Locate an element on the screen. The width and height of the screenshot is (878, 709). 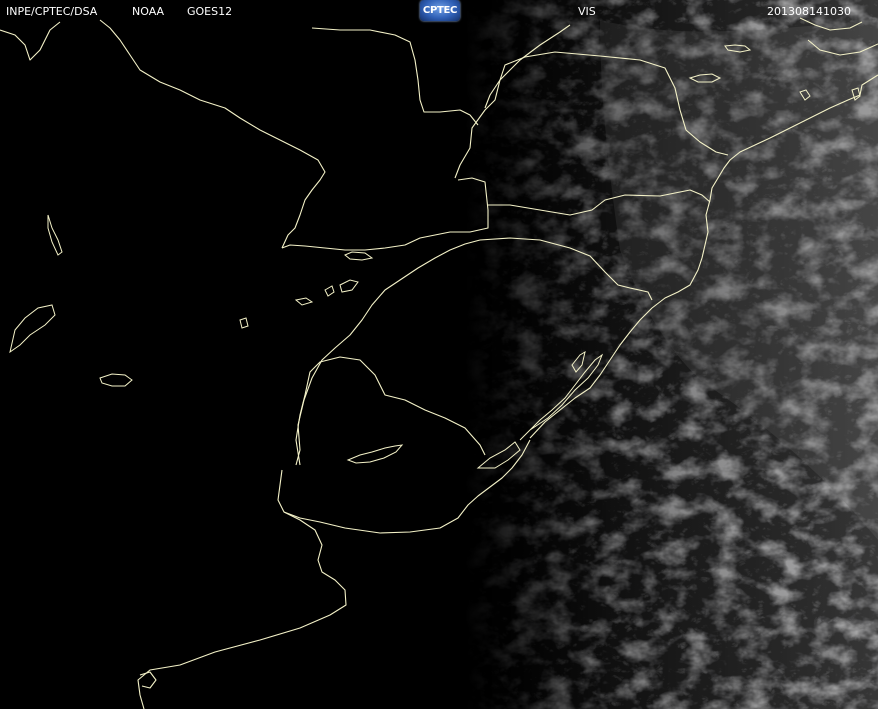
provider-label: NOAA is located at coordinates (148, 11).